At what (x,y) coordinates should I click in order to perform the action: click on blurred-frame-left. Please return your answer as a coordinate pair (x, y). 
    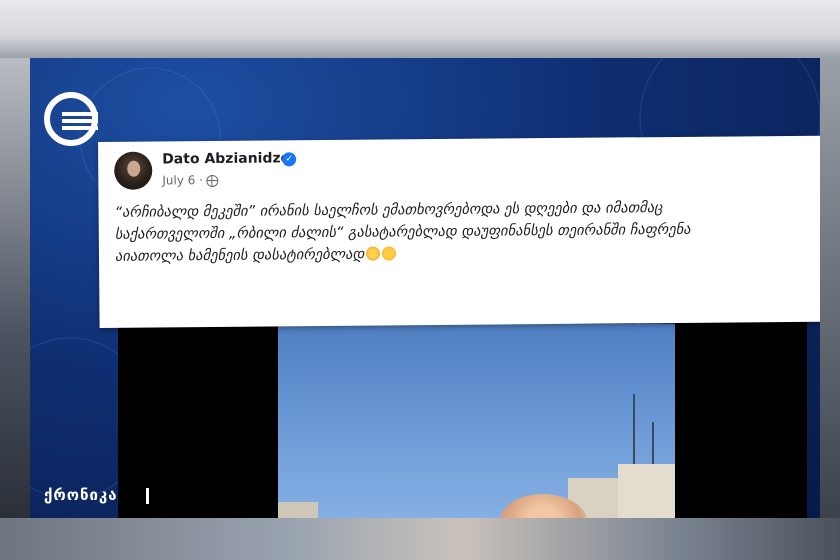
    Looking at the image, I should click on (15, 288).